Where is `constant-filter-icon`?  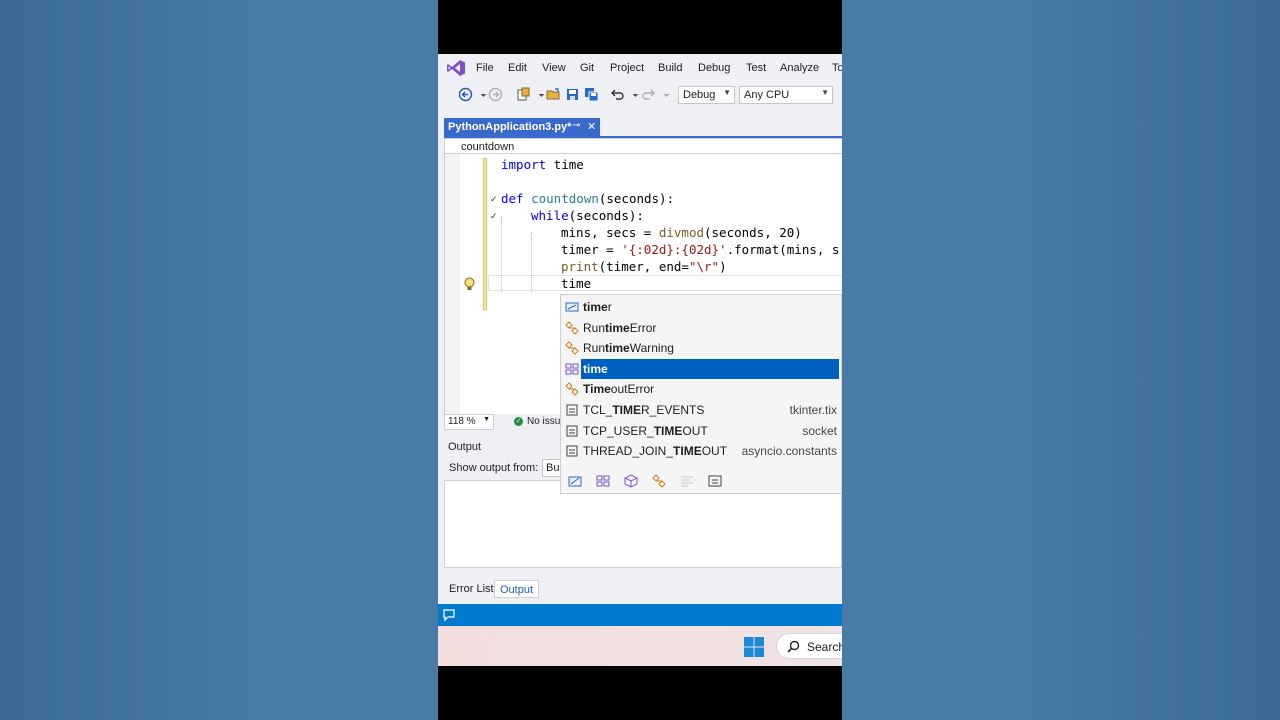 constant-filter-icon is located at coordinates (715, 481).